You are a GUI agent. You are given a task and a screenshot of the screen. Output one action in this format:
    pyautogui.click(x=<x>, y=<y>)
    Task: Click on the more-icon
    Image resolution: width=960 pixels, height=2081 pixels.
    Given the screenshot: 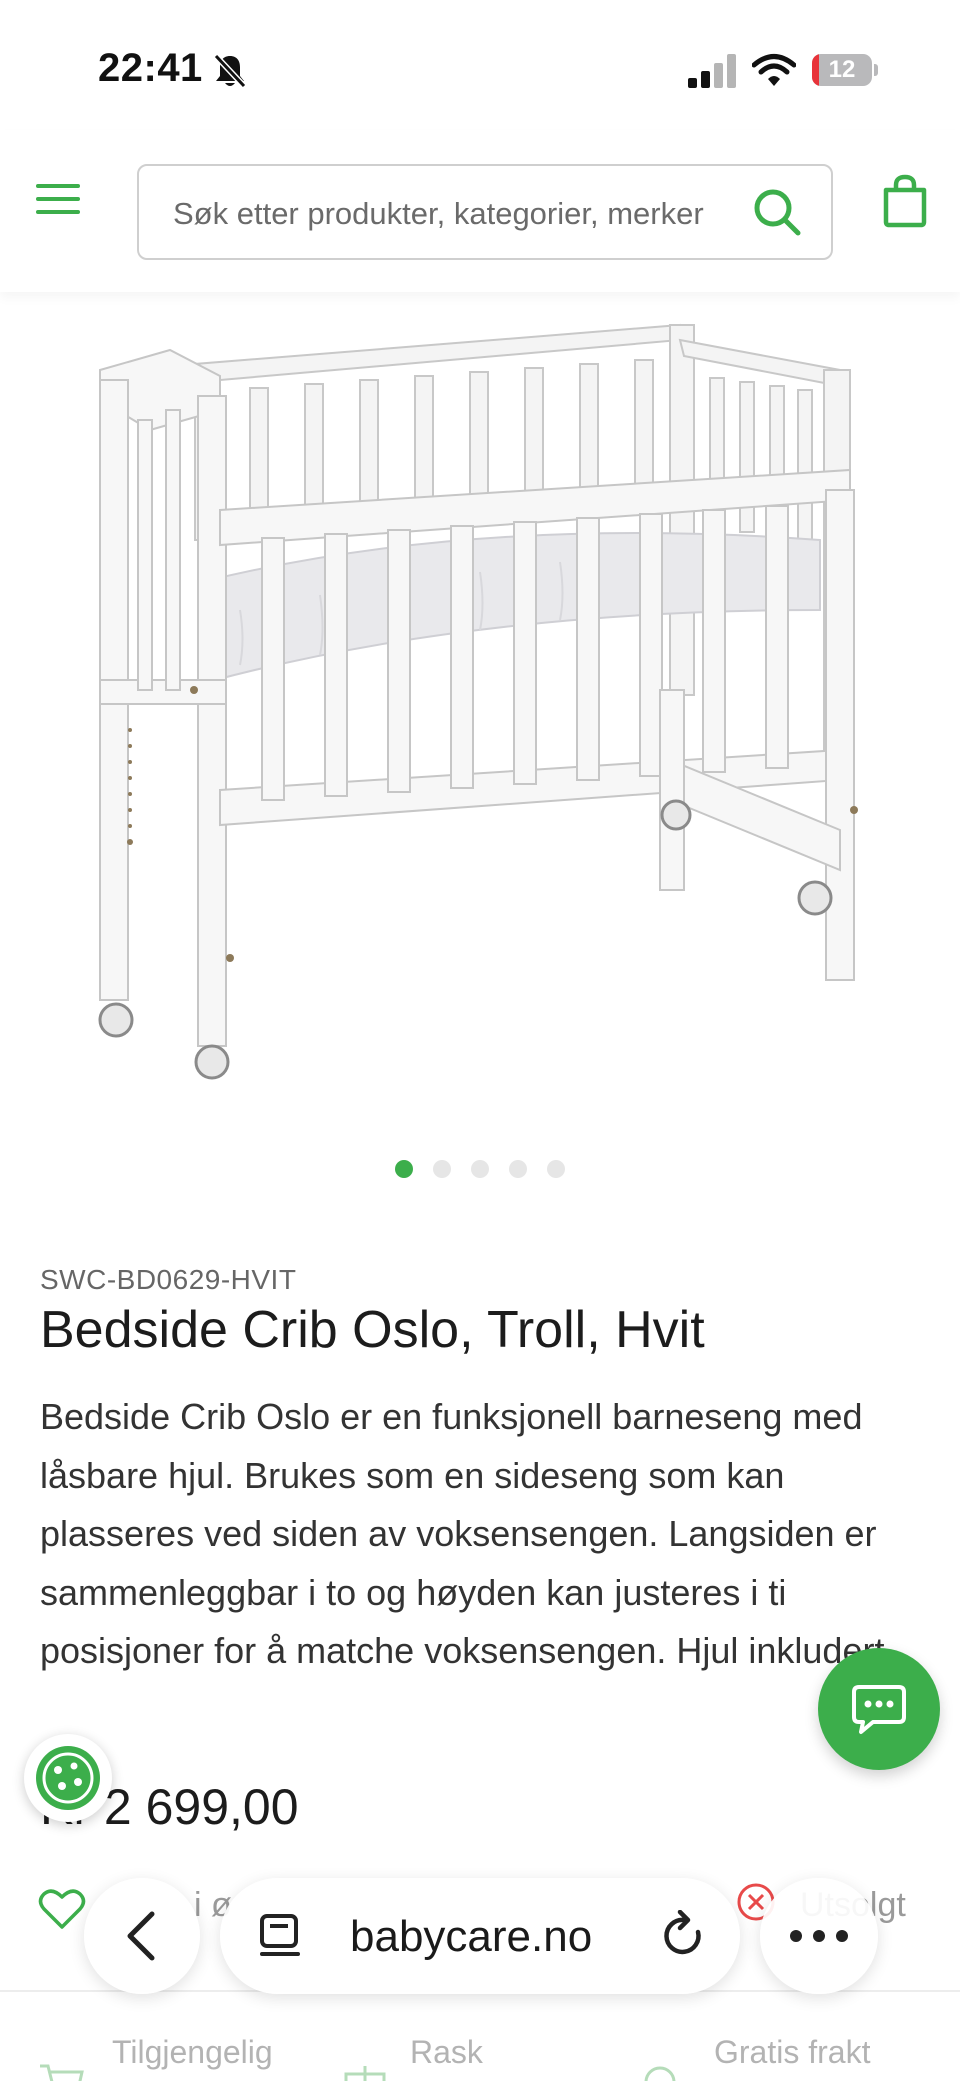 What is the action you would take?
    pyautogui.click(x=819, y=1936)
    